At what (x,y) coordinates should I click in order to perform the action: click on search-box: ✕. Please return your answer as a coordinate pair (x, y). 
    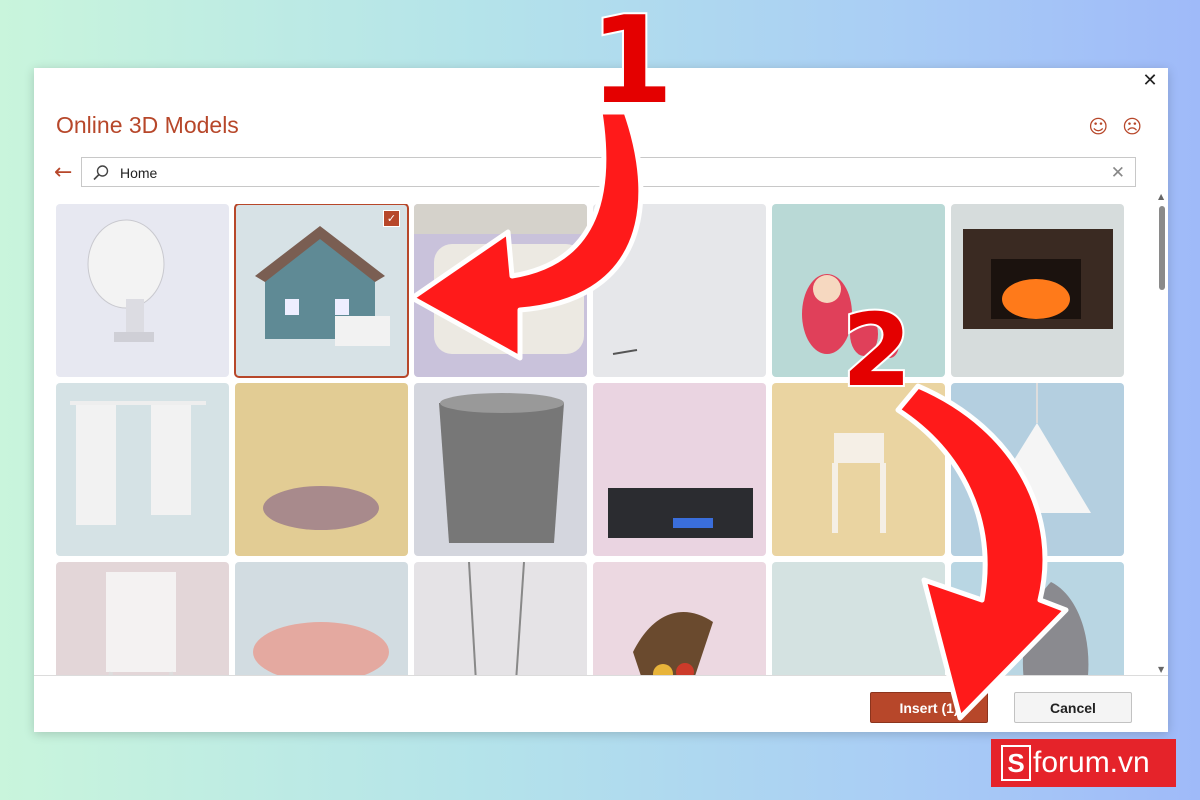
    Looking at the image, I should click on (608, 172).